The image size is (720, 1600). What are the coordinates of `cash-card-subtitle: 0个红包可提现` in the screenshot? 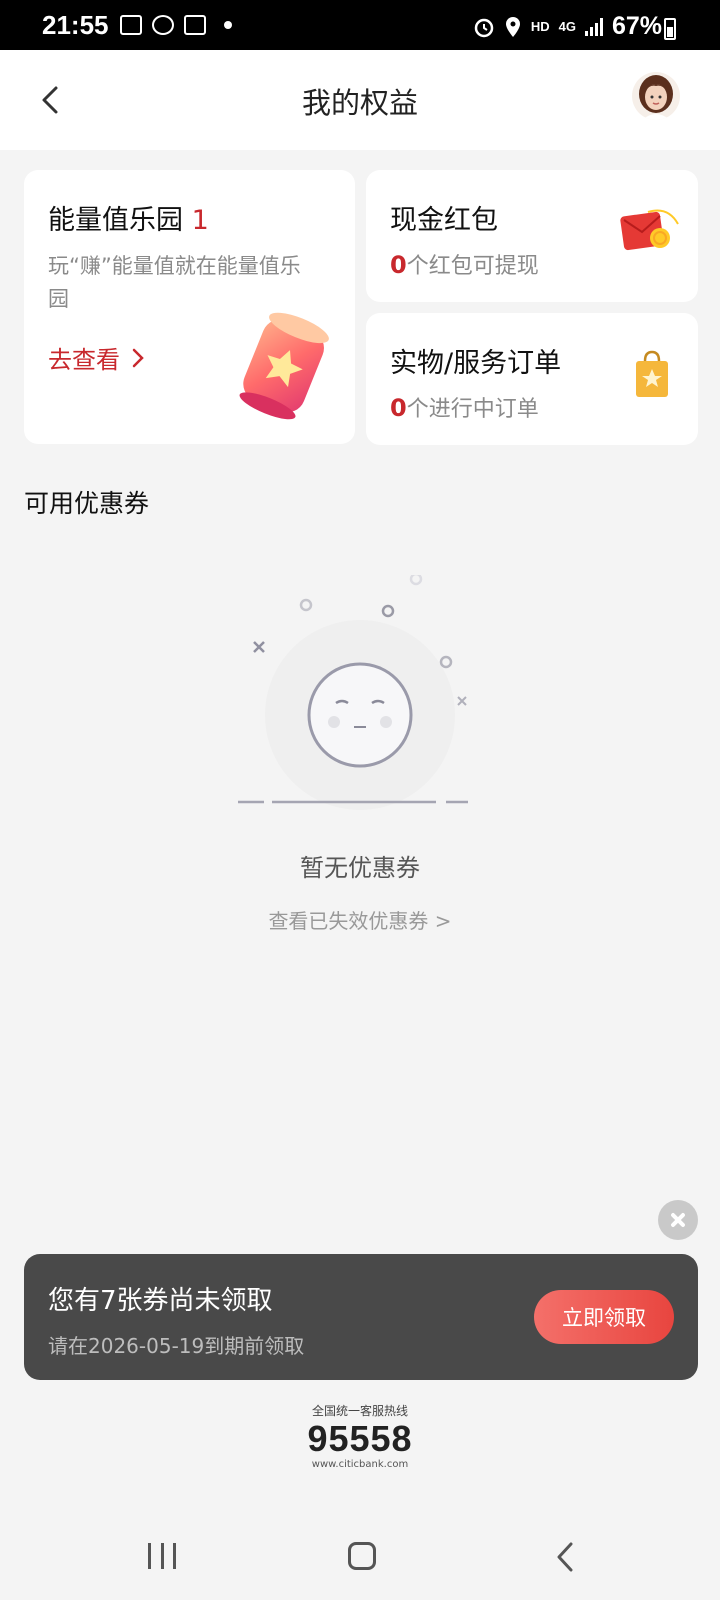 It's located at (464, 264).